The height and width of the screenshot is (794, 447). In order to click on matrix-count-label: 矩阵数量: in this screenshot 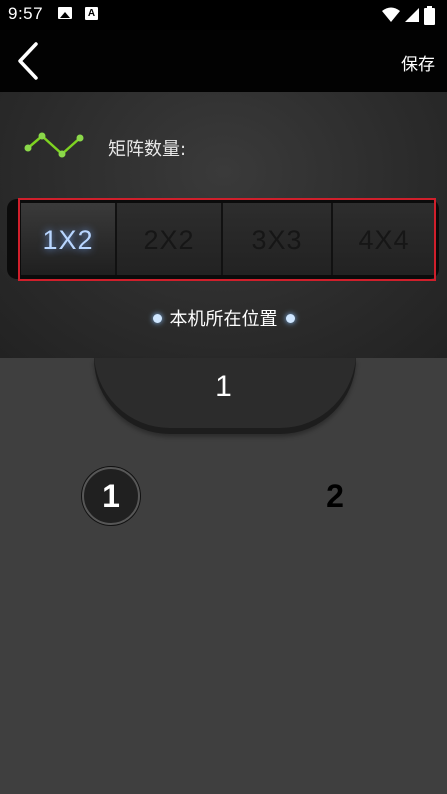, I will do `click(147, 149)`.